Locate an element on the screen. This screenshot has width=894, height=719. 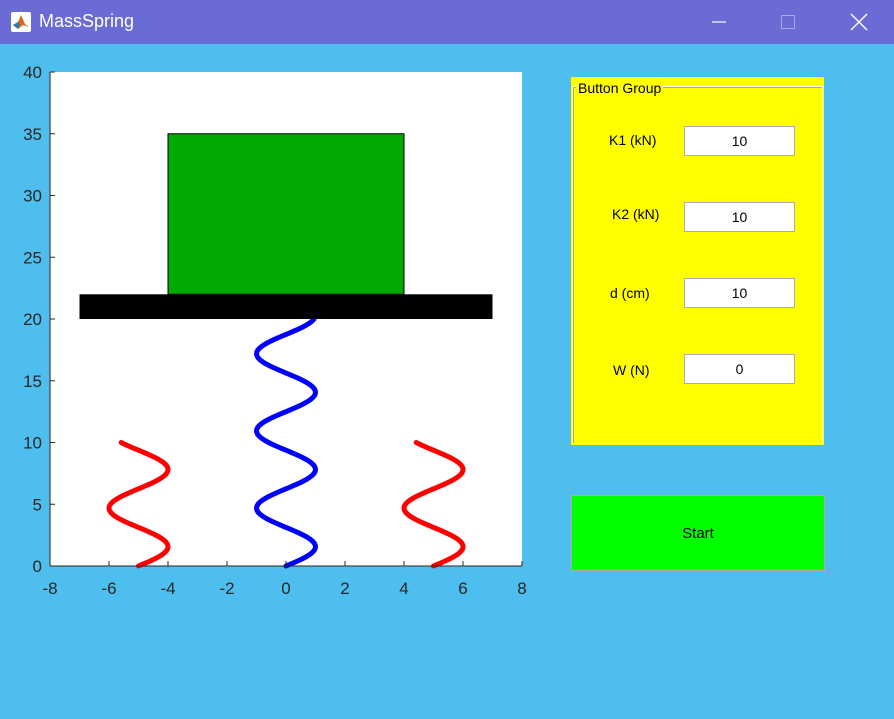
y-tick-label: 20 is located at coordinates (32, 319).